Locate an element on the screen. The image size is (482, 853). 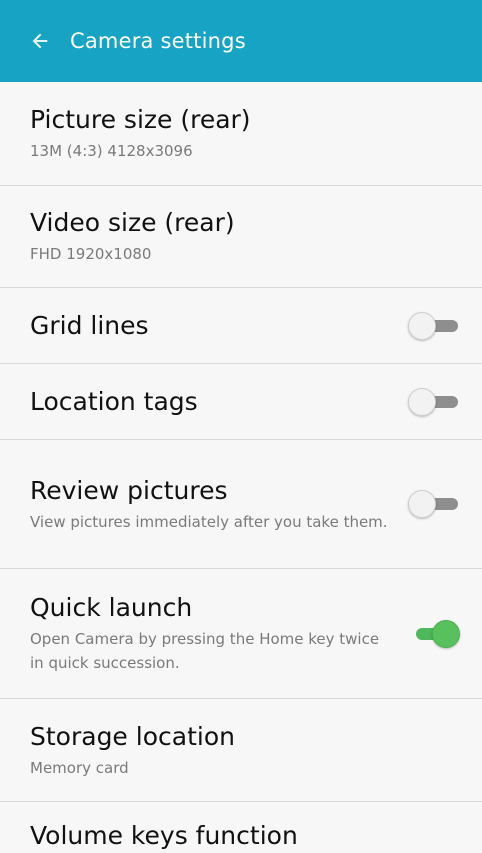
setting-video-size-rear: Video size (rear) FHD 1920x1080 is located at coordinates (241, 237).